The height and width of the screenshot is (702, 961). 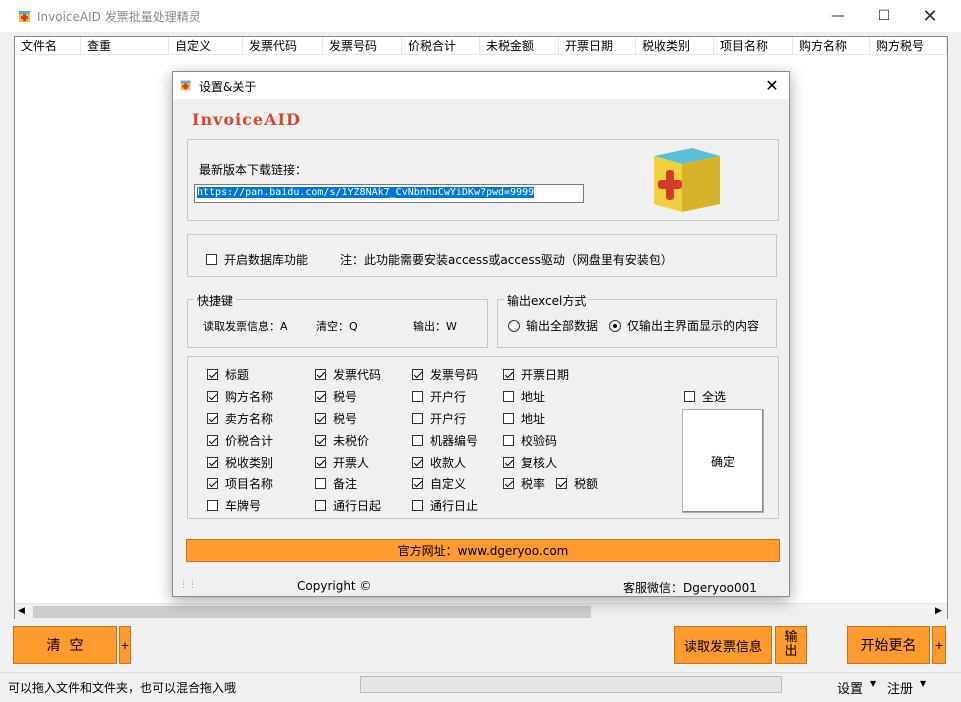 I want to click on export-button: 输出, so click(x=791, y=645).